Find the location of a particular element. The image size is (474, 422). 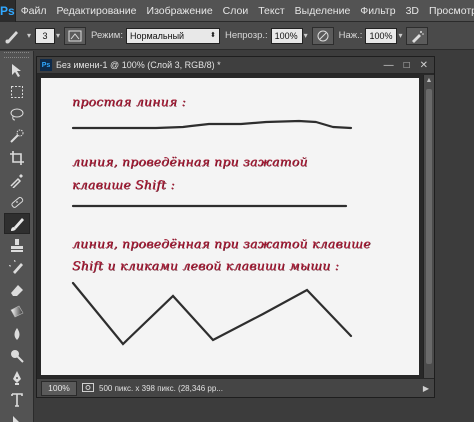

tools-panel is located at coordinates (17, 236).